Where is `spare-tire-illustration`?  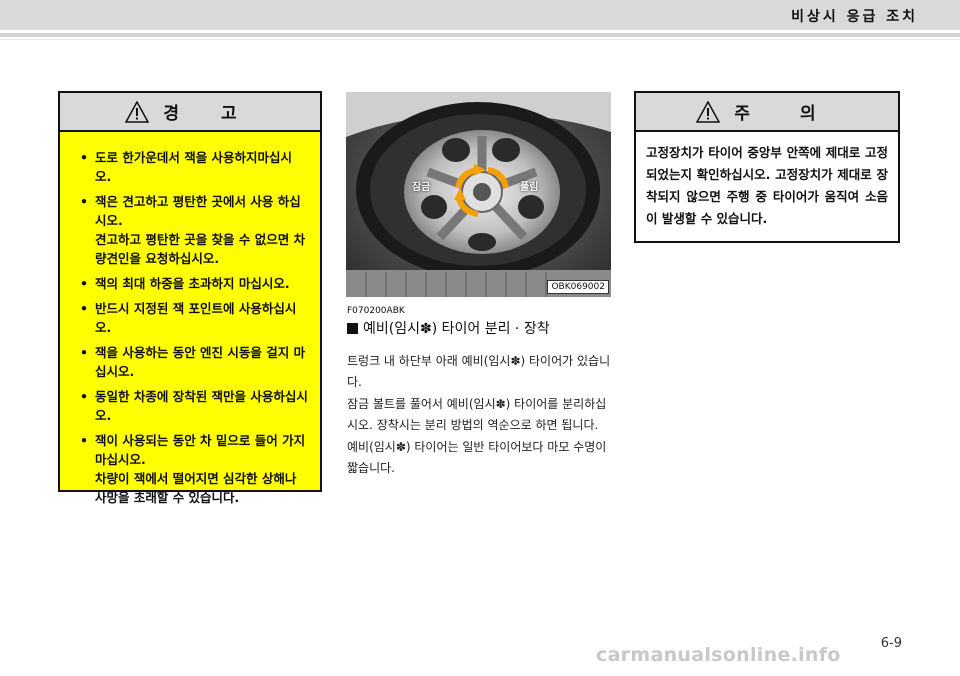
spare-tire-illustration is located at coordinates (478, 194).